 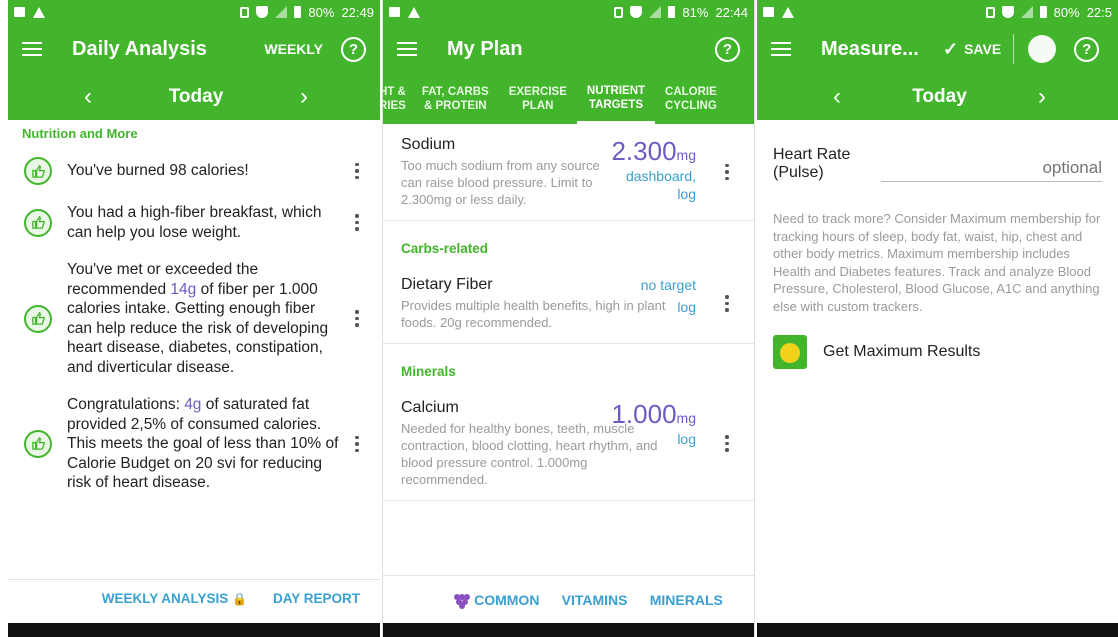 What do you see at coordinates (937, 12) in the screenshot?
I see `status-bar: 80% 22:5` at bounding box center [937, 12].